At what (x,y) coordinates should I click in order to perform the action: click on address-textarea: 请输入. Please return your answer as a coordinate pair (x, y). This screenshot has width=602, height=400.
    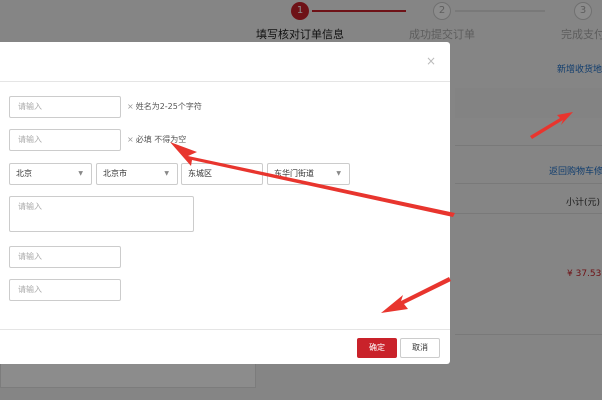
    Looking at the image, I should click on (101, 214).